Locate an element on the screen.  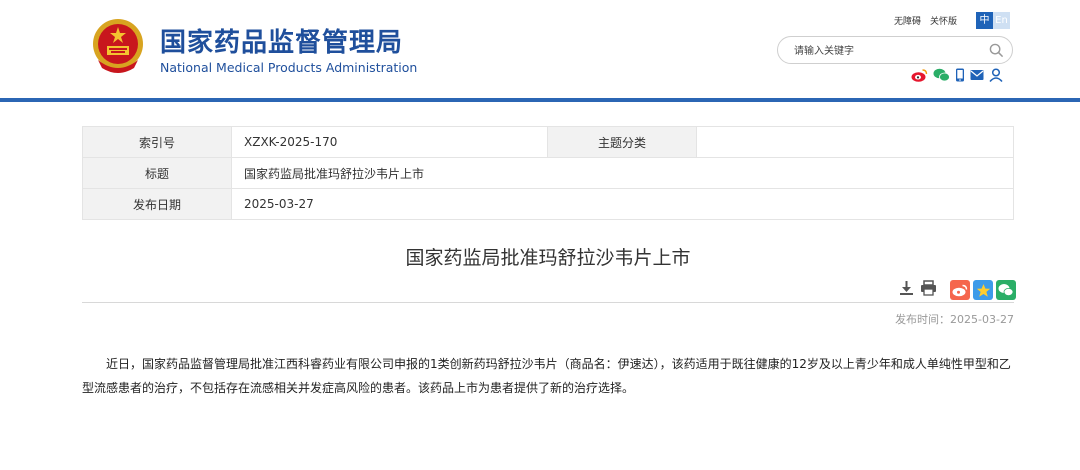
top-links: 无障碍 关怀版 is located at coordinates (930, 20).